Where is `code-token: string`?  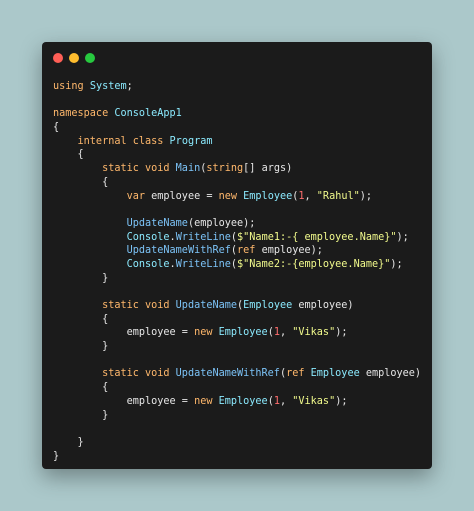 code-token: string is located at coordinates (225, 169).